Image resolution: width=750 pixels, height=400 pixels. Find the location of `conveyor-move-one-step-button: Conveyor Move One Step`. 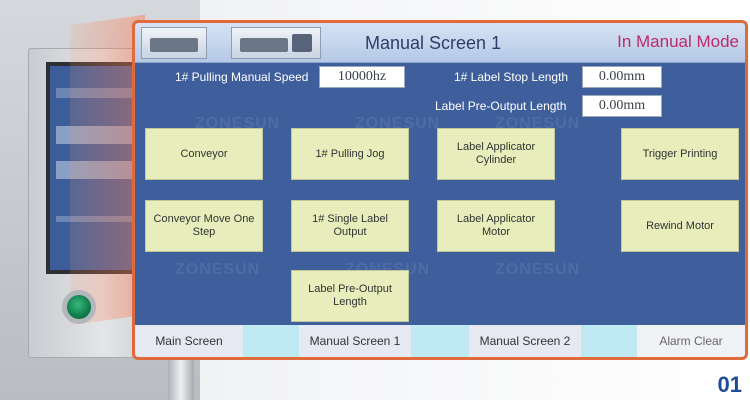

conveyor-move-one-step-button: Conveyor Move One Step is located at coordinates (204, 226).